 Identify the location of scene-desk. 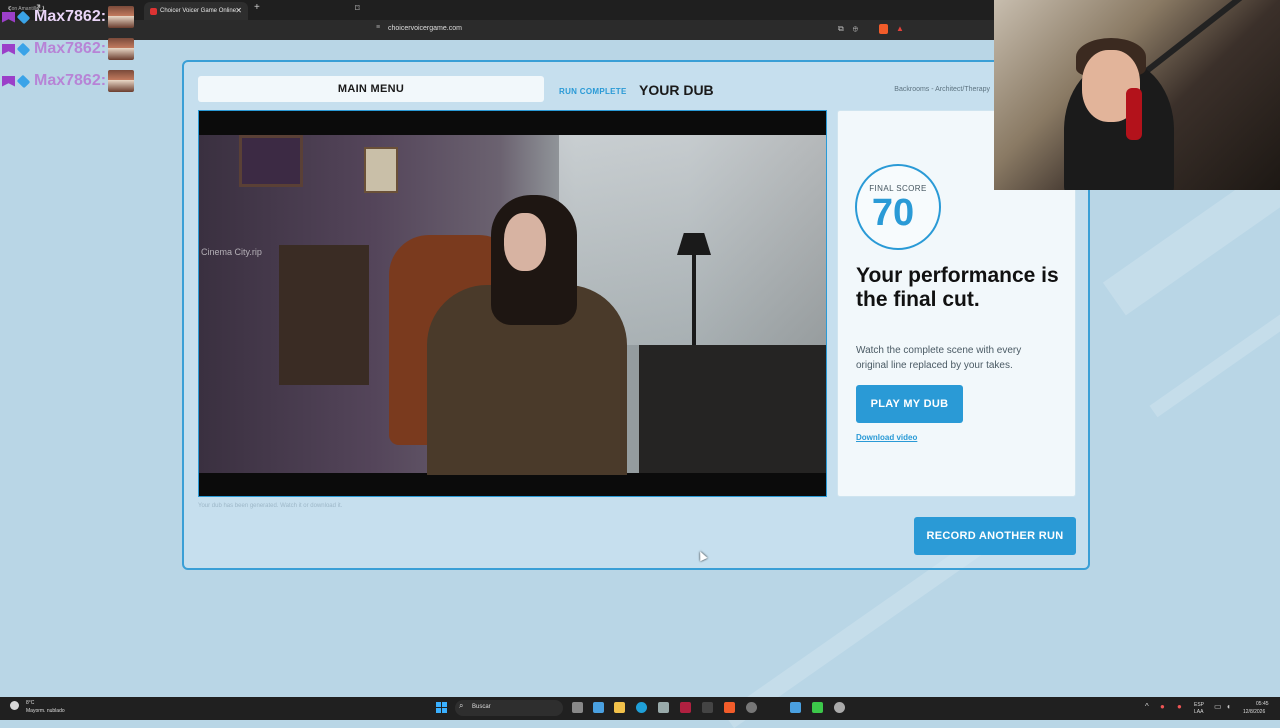
(732, 409).